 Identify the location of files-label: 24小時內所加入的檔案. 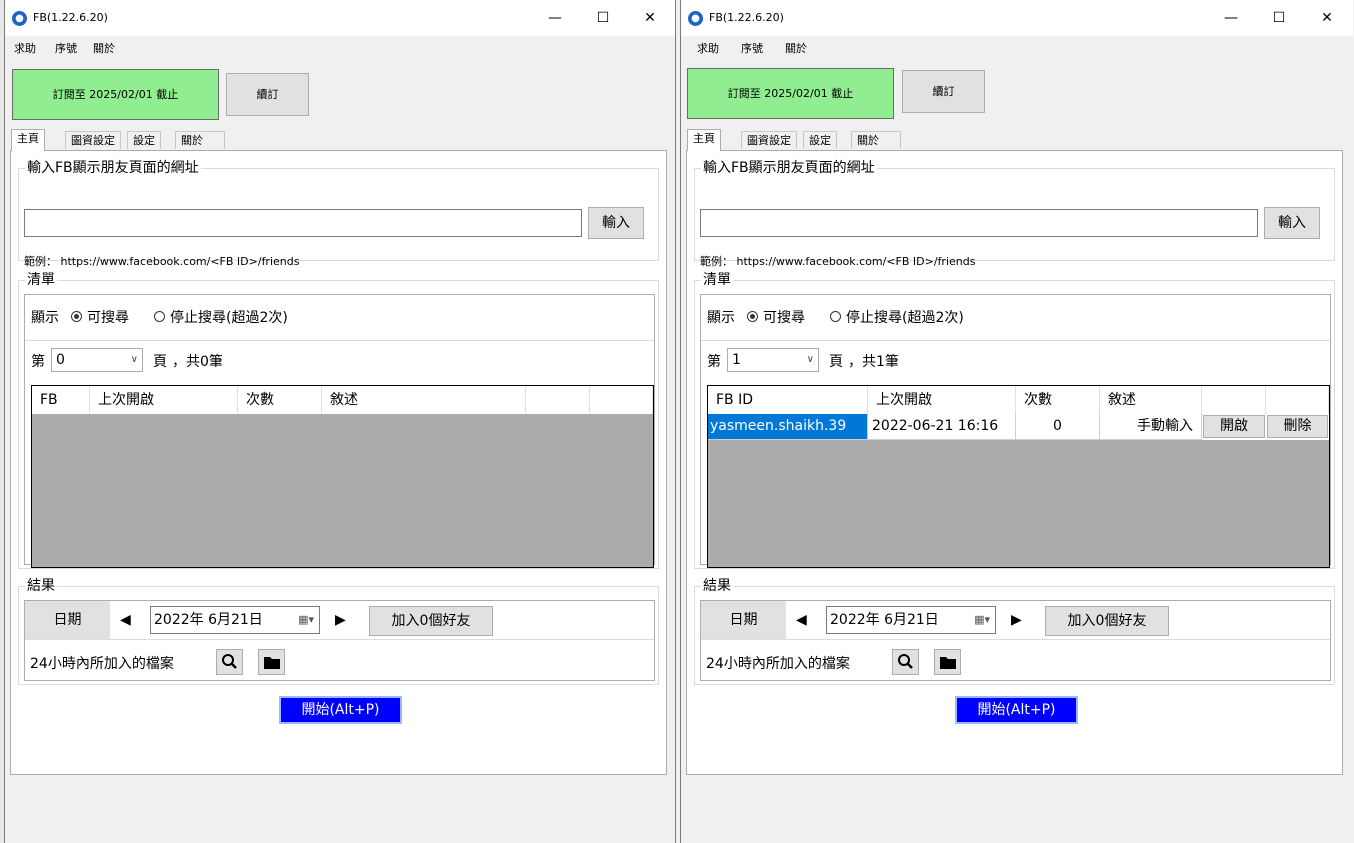
(778, 664).